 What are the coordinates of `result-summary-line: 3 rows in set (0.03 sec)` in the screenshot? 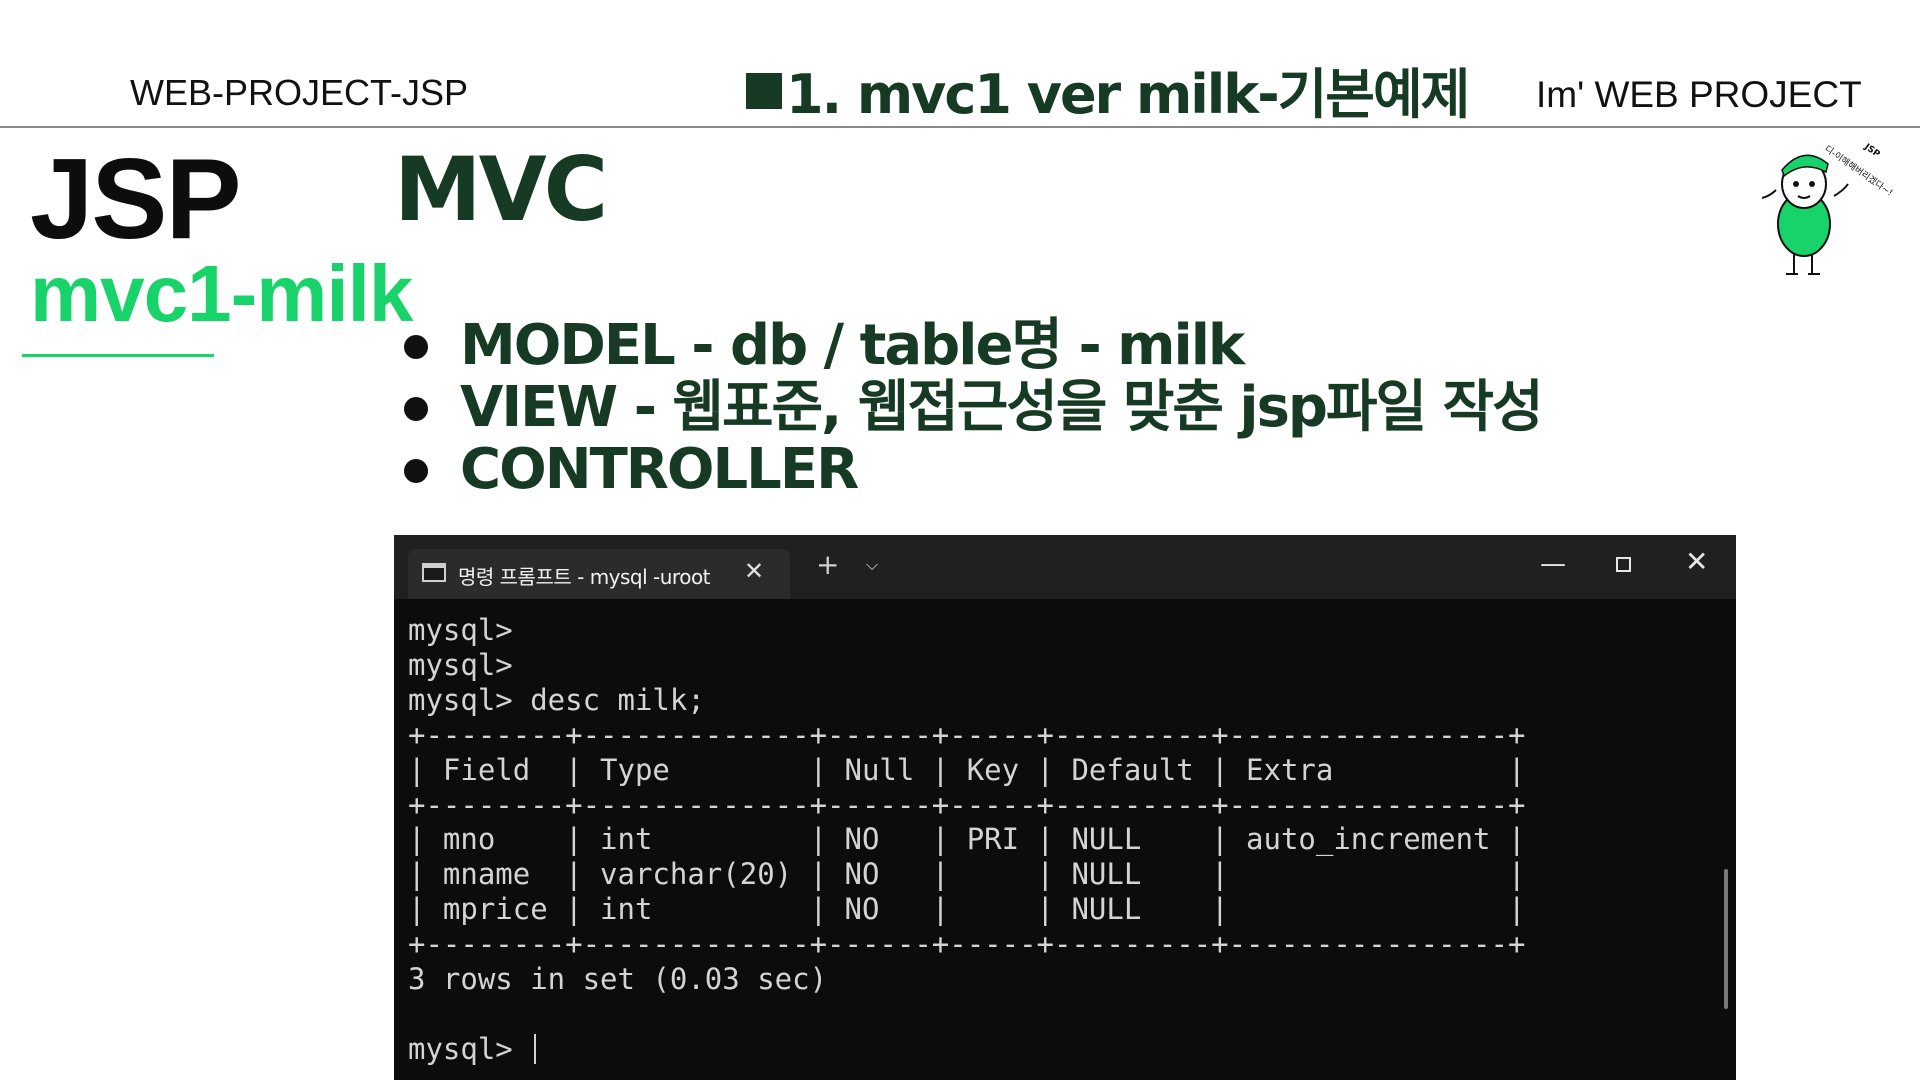 It's located at (618, 979).